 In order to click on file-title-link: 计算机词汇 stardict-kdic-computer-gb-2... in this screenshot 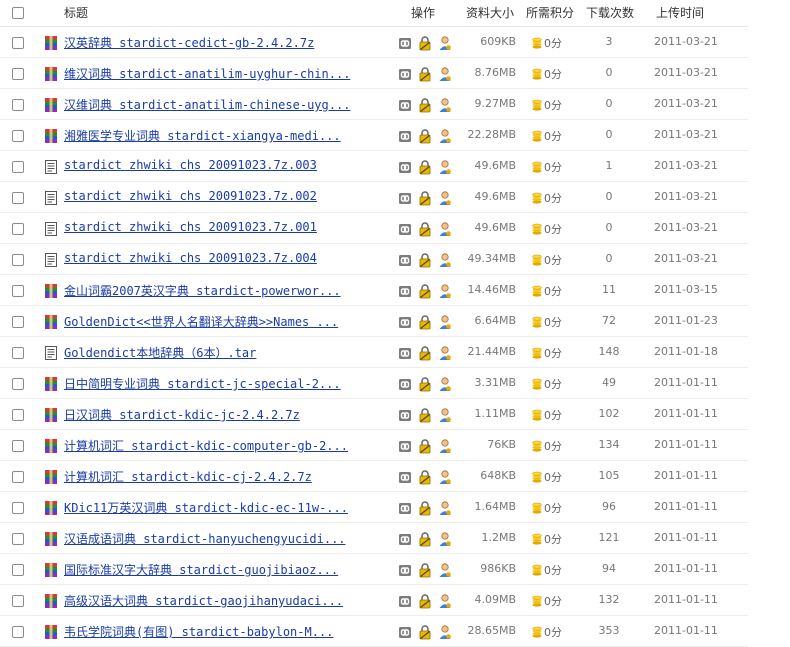, I will do `click(206, 445)`.